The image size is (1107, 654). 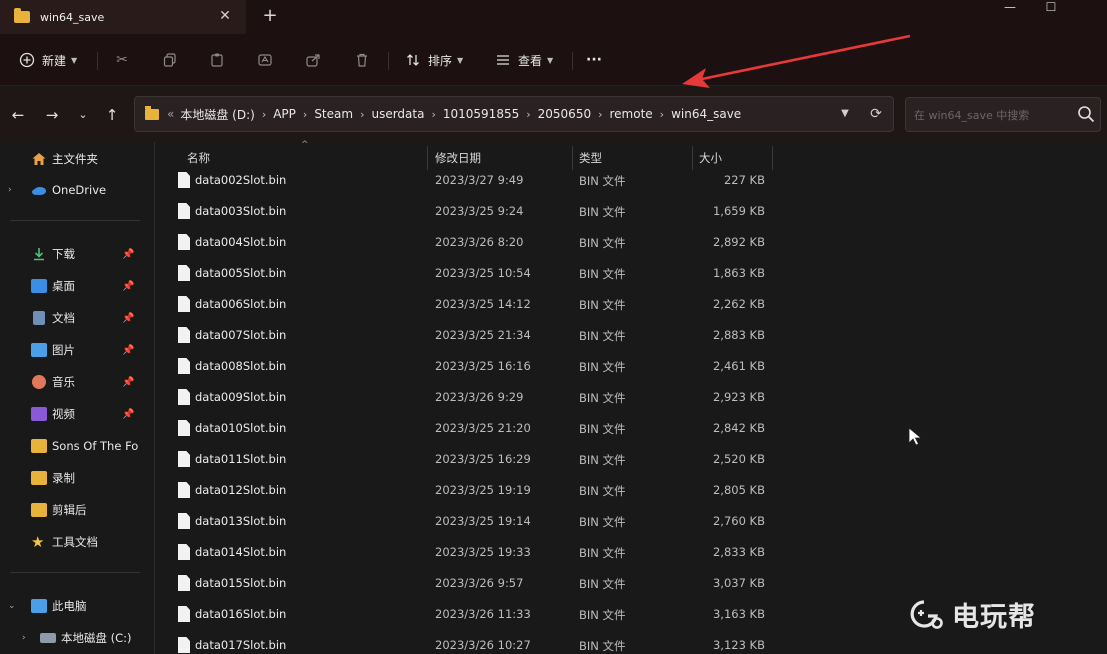 What do you see at coordinates (710, 158) in the screenshot?
I see `column-header-size: 大小` at bounding box center [710, 158].